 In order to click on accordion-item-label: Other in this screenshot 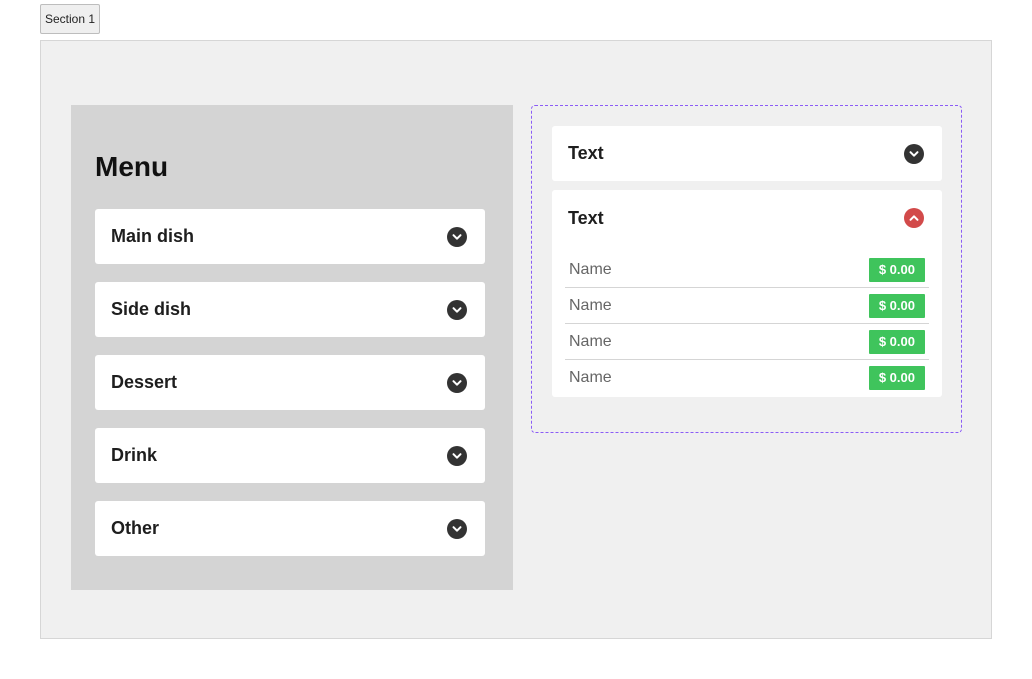, I will do `click(135, 528)`.